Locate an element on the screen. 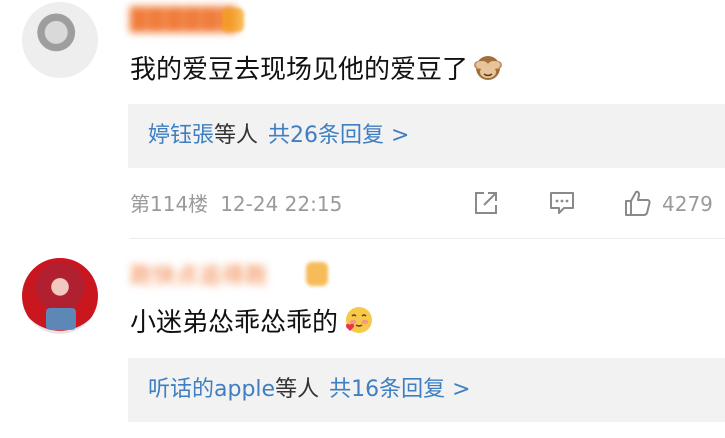  comment-body: 小迷弟怂乖怂乖的 is located at coordinates (234, 323).